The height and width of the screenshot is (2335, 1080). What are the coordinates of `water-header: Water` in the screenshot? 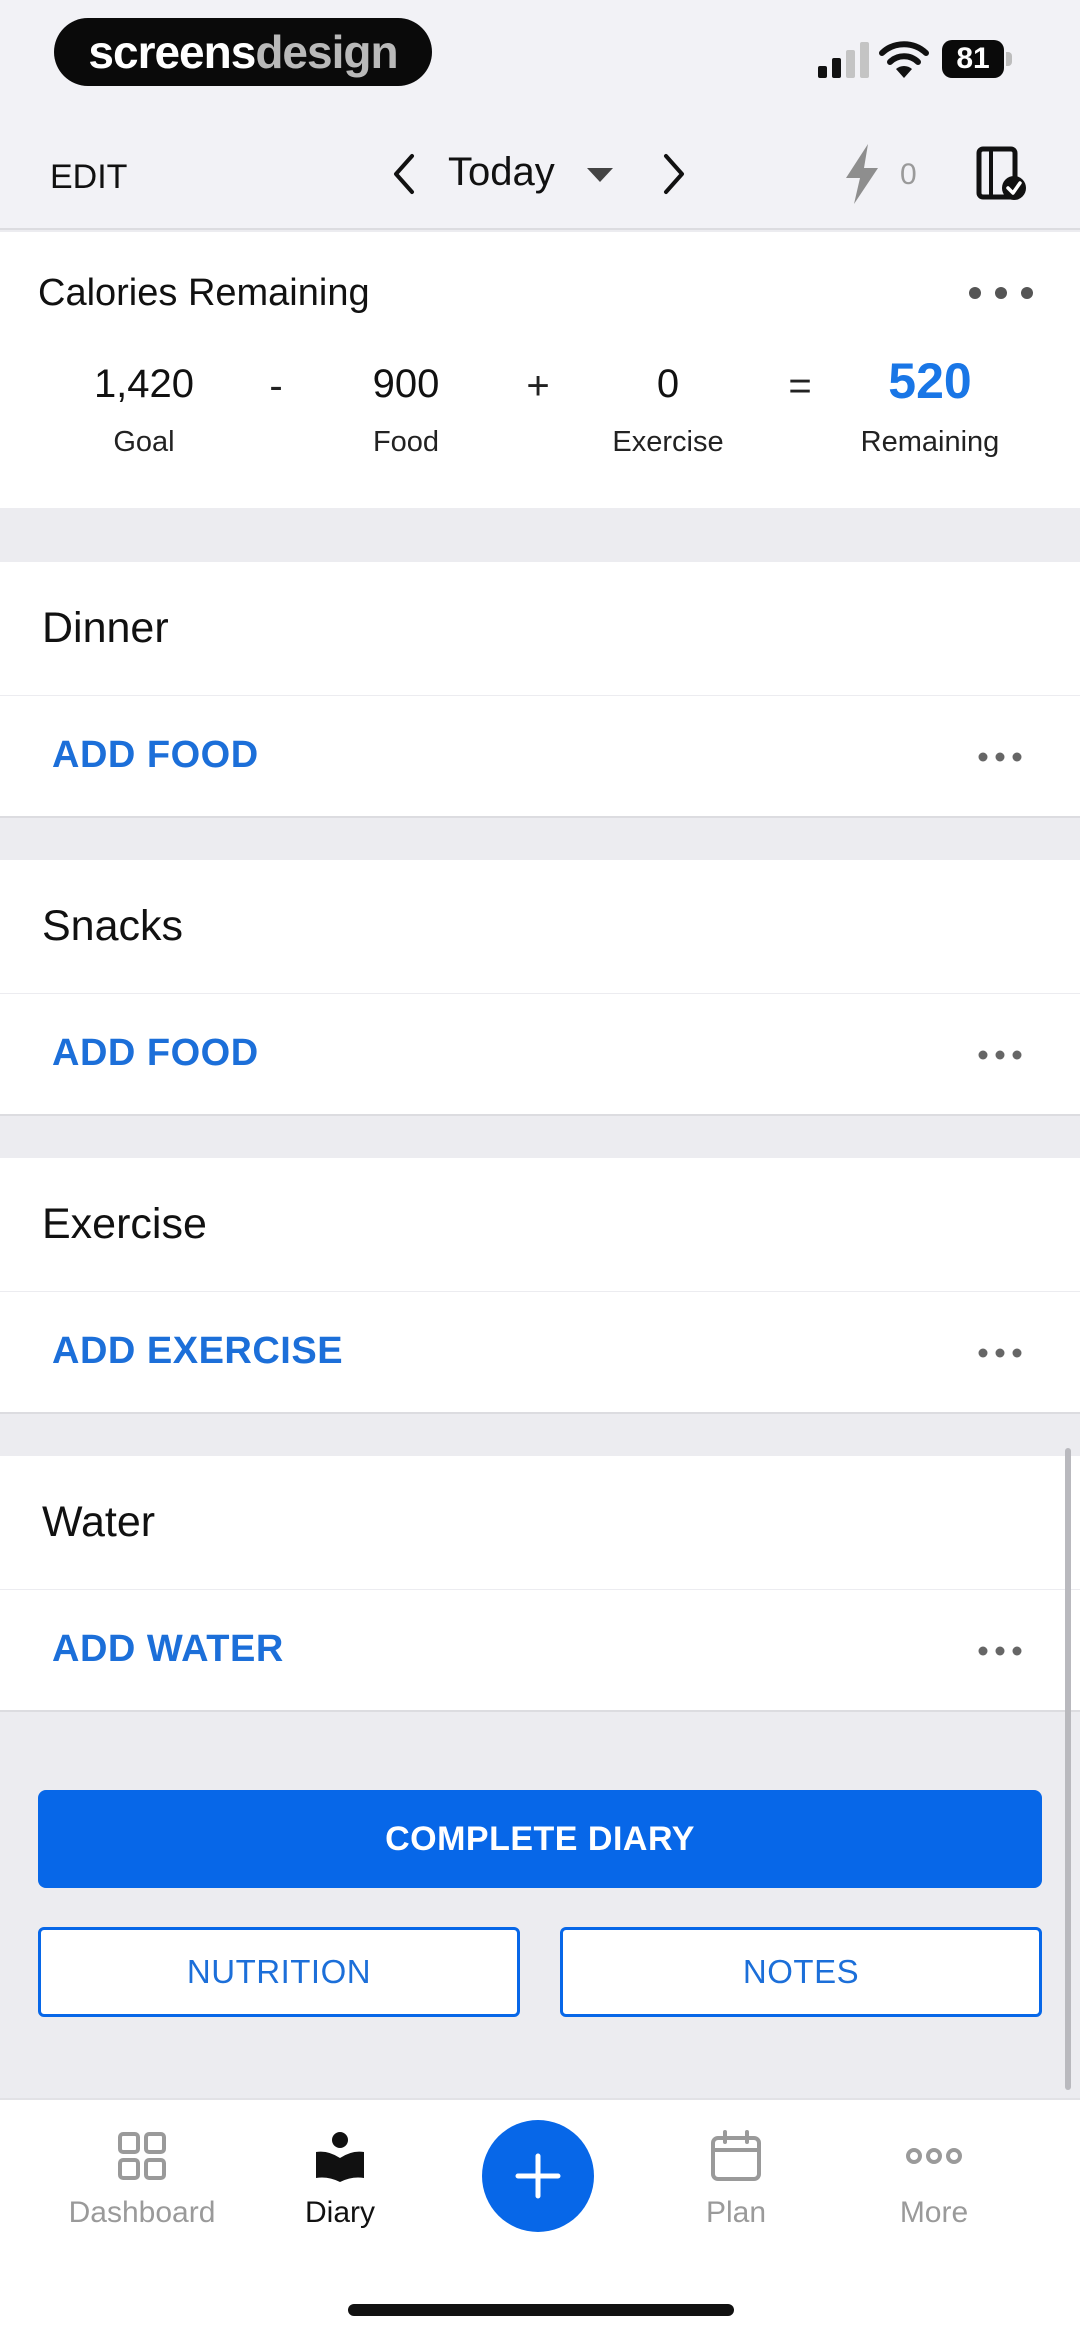 It's located at (540, 1523).